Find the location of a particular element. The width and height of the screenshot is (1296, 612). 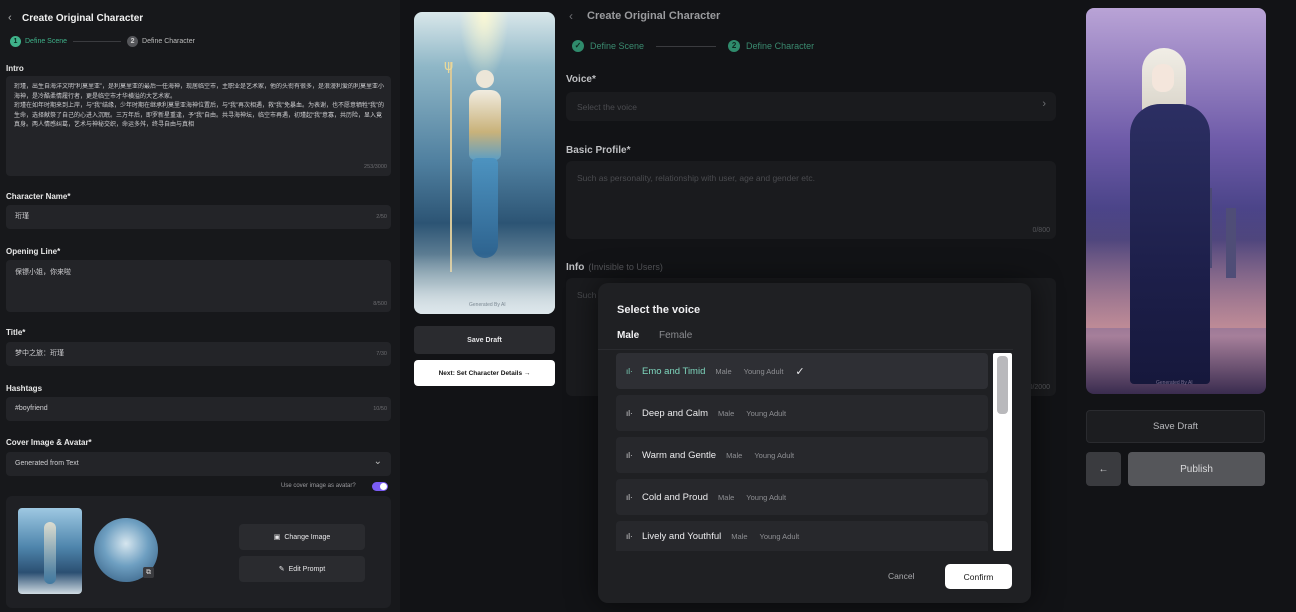

tab-male: Male is located at coordinates (628, 335).